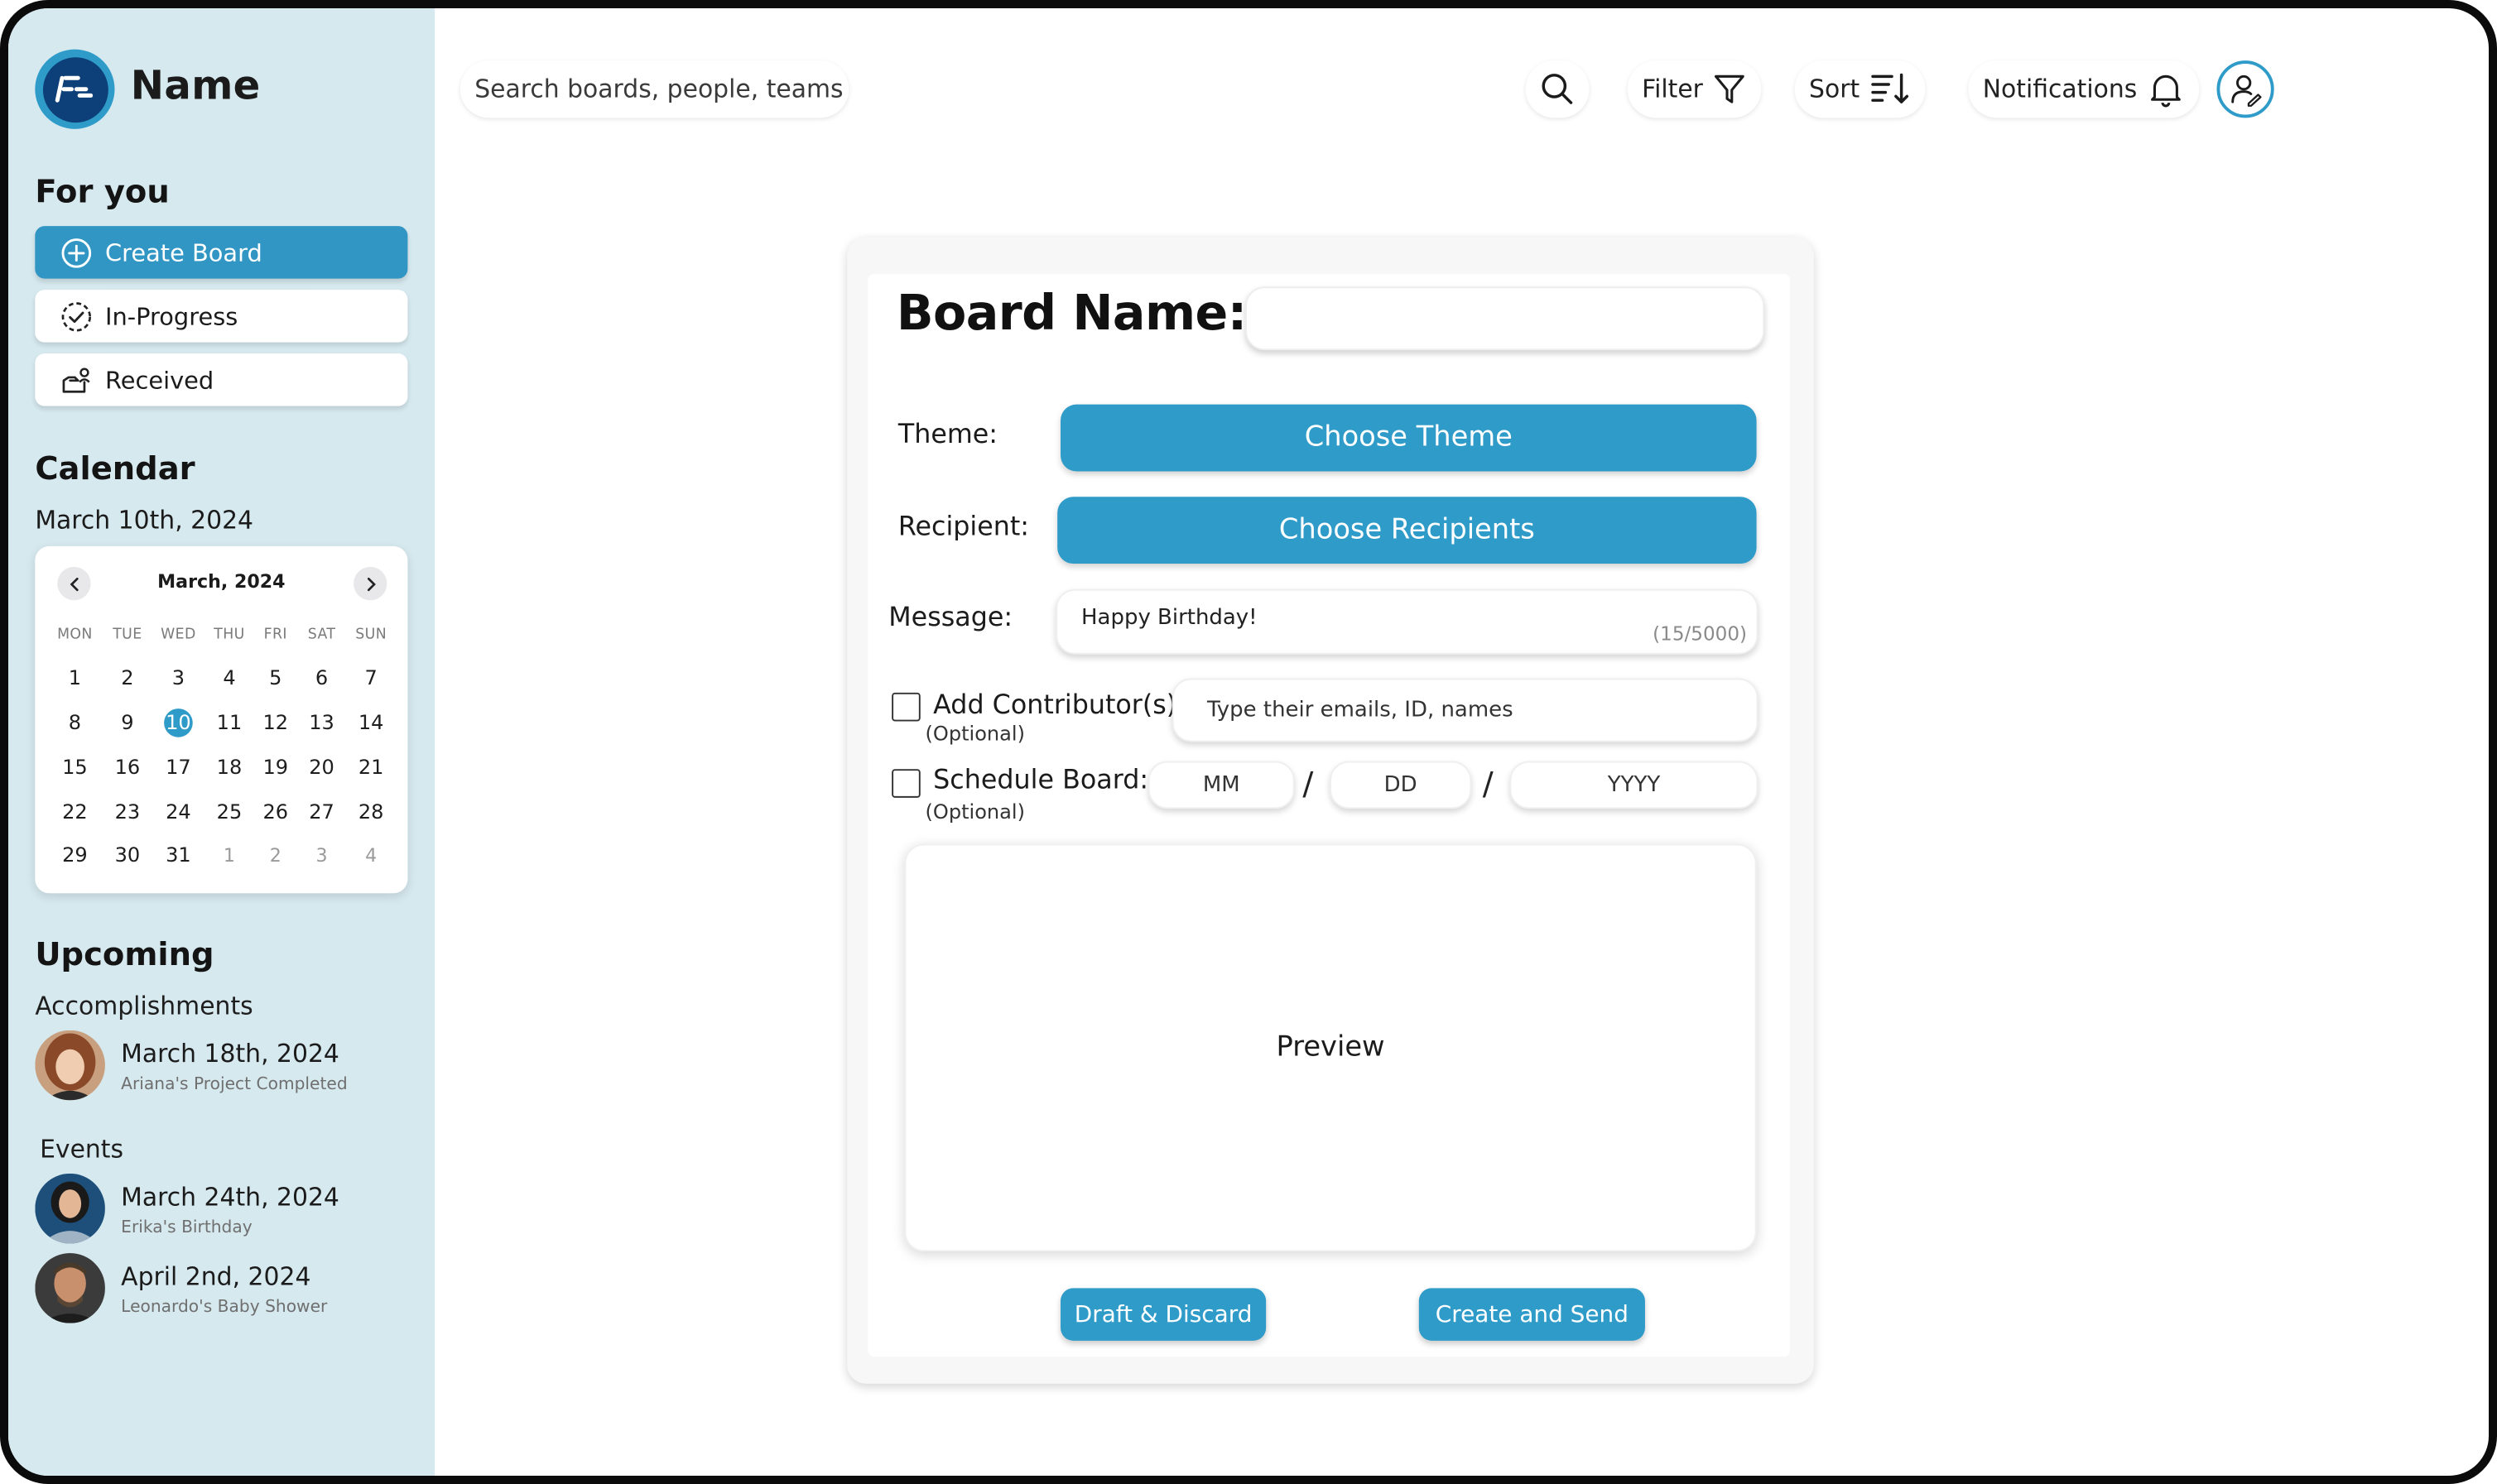 The width and height of the screenshot is (2497, 1484). Describe the element at coordinates (2166, 91) in the screenshot. I see `bell-icon` at that location.